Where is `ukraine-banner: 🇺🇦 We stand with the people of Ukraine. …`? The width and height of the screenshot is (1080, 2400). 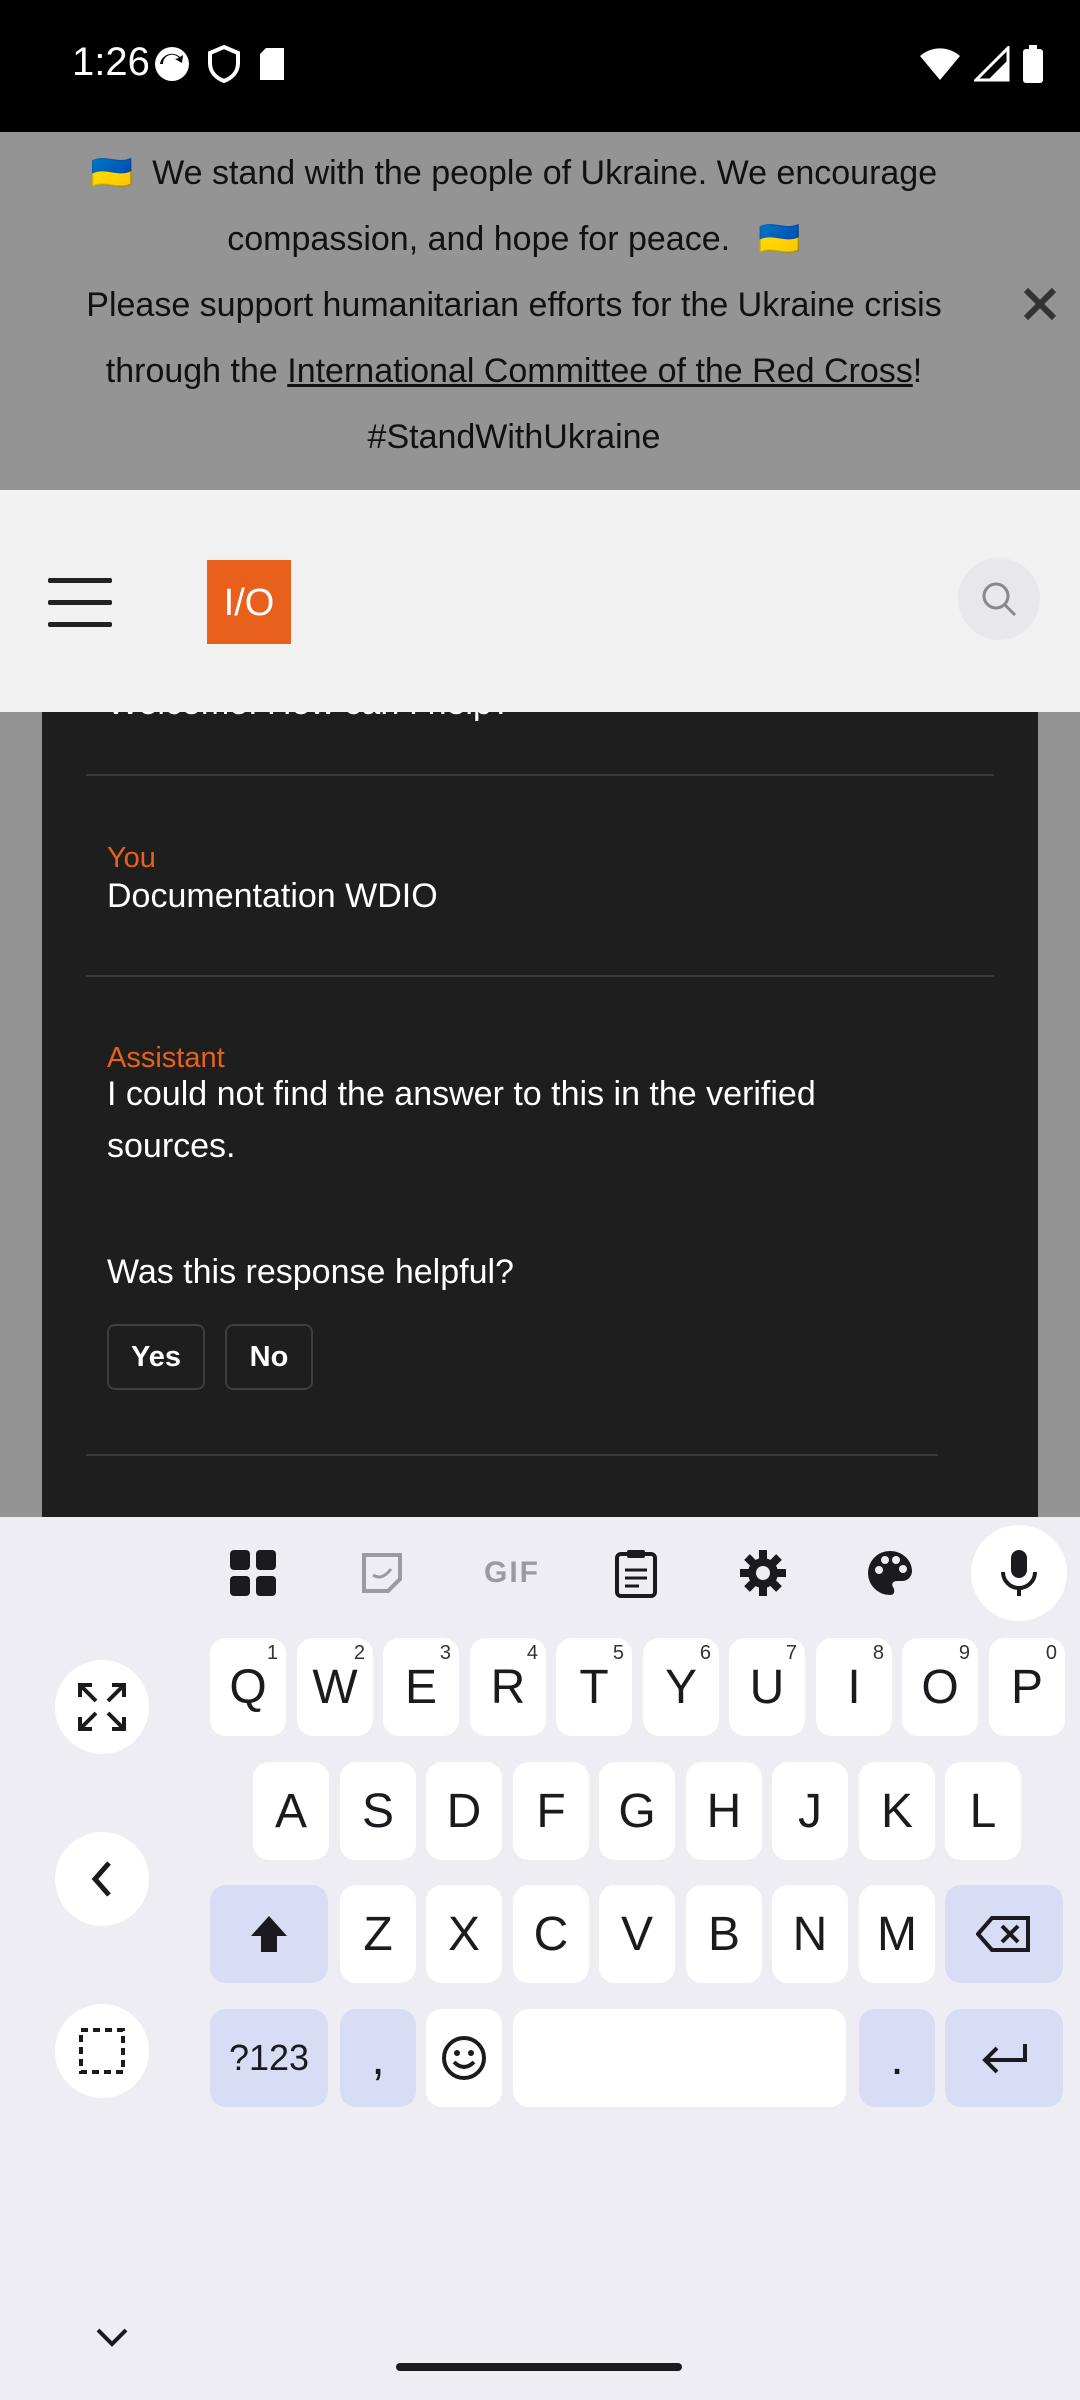 ukraine-banner: 🇺🇦 We stand with the people of Ukraine. … is located at coordinates (540, 311).